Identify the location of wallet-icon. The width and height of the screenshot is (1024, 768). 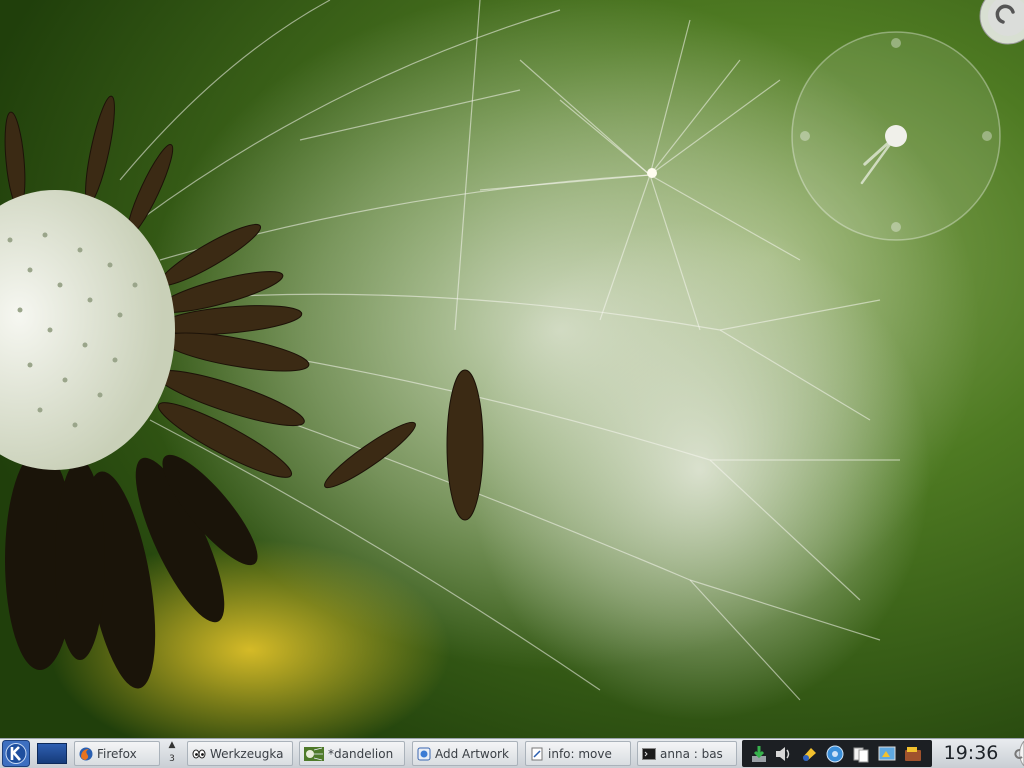
(913, 754).